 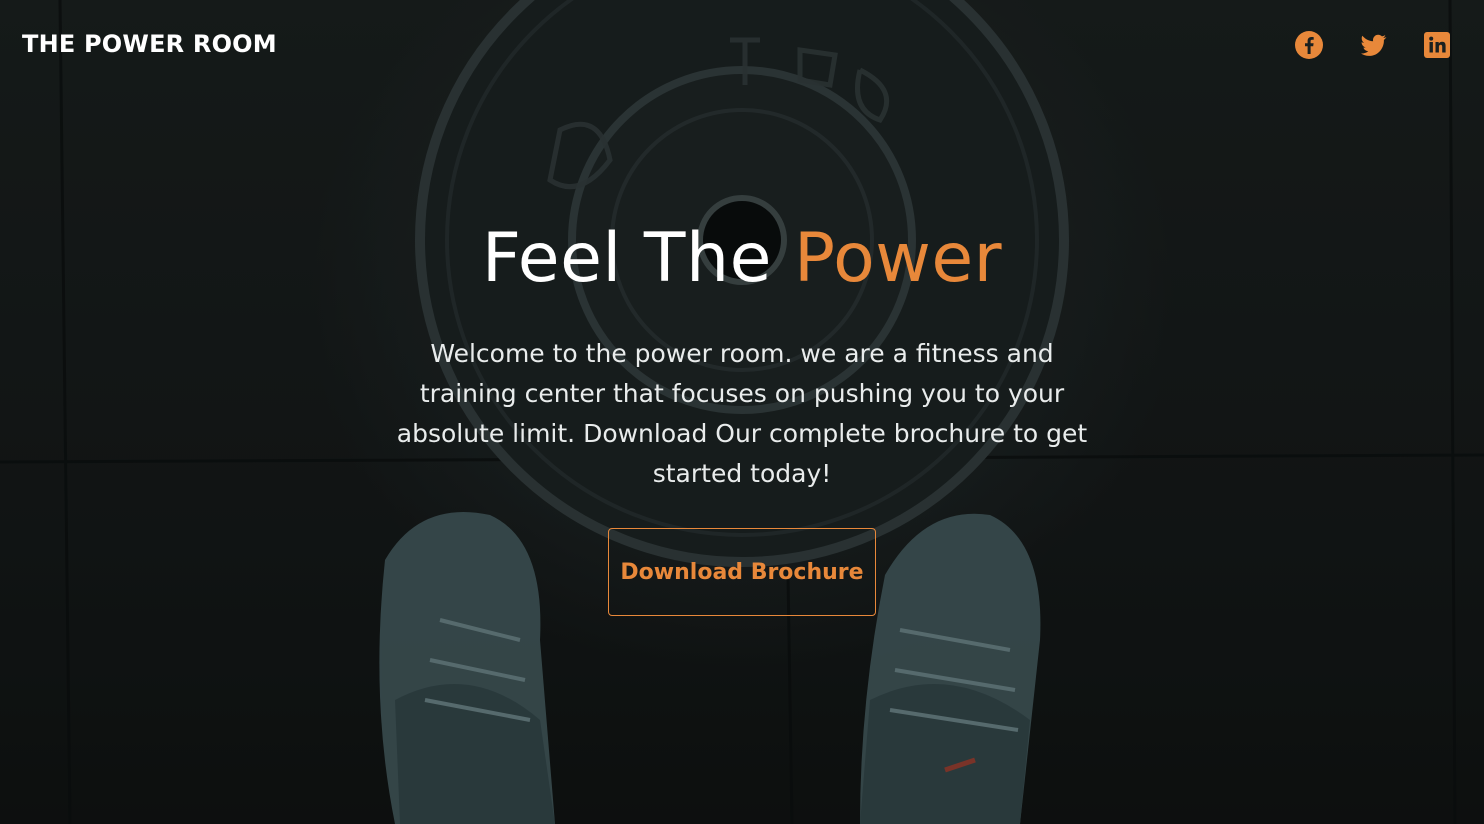 What do you see at coordinates (742, 45) in the screenshot?
I see `top-navbar: THE POWER ROOM` at bounding box center [742, 45].